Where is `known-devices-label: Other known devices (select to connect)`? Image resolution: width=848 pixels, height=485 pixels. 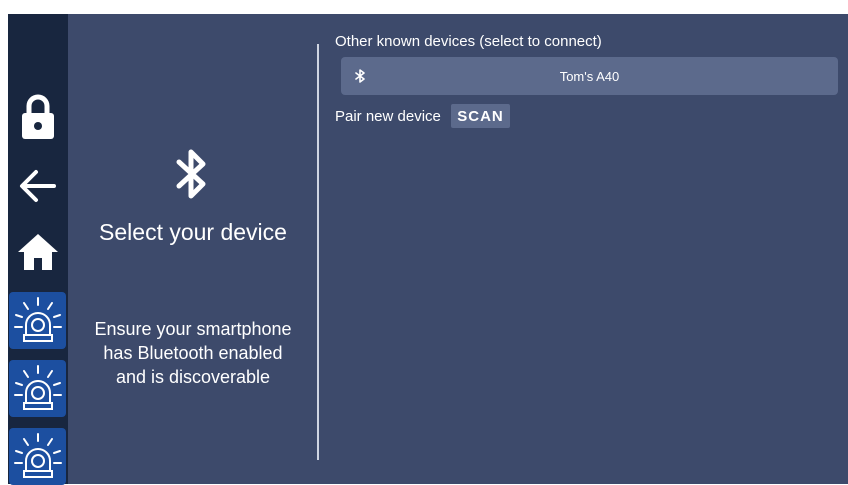
known-devices-label: Other known devices (select to connect) is located at coordinates (468, 41).